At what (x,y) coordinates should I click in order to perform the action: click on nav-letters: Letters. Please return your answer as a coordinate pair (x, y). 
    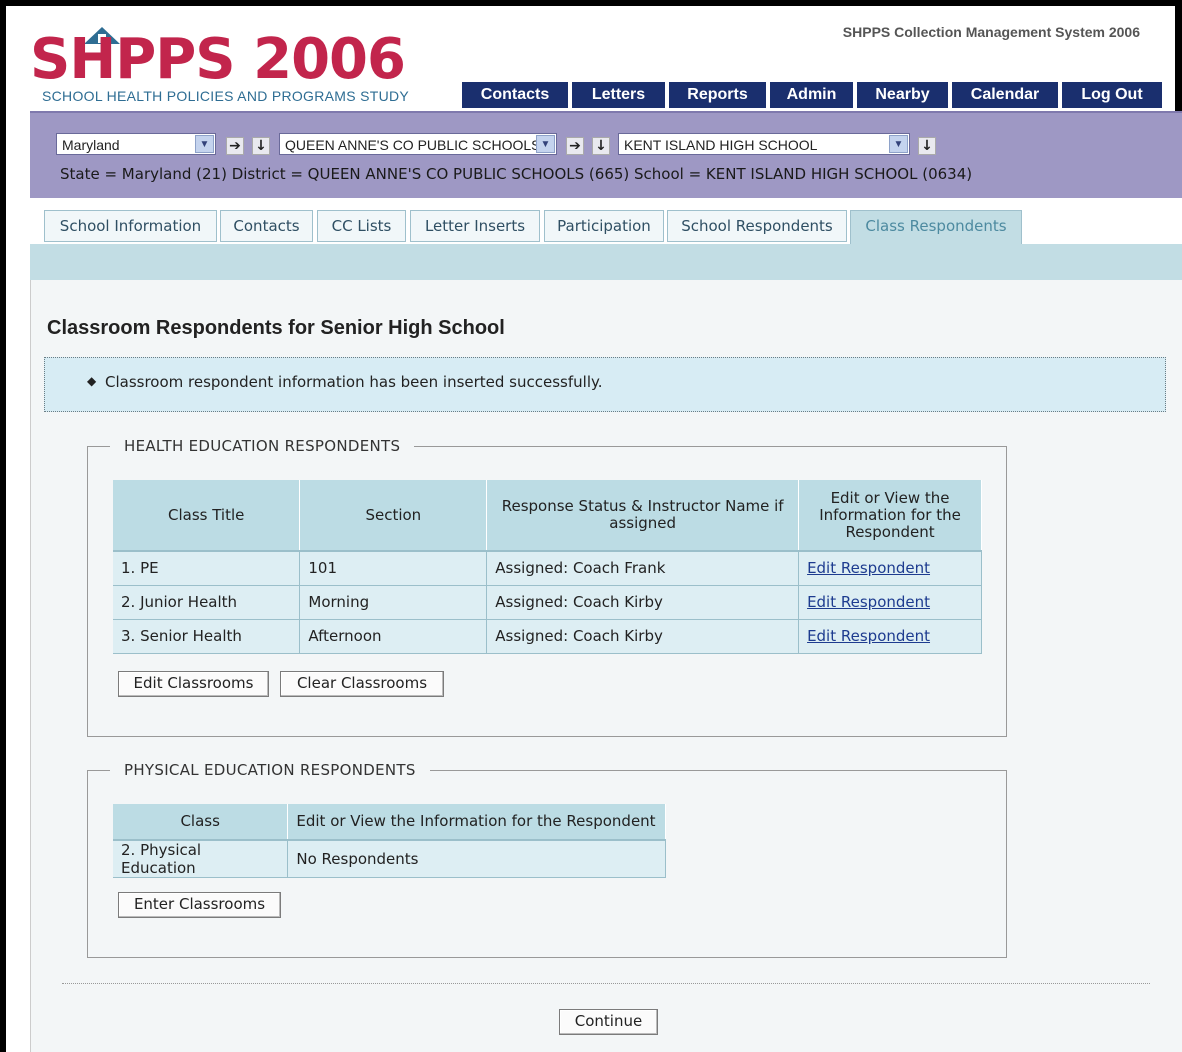
    Looking at the image, I should click on (618, 95).